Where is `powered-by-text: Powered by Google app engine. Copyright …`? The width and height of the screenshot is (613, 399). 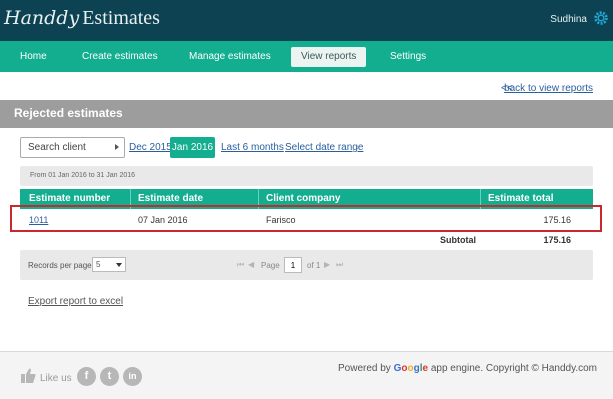
powered-by-text: Powered by Google app engine. Copyright … is located at coordinates (467, 368).